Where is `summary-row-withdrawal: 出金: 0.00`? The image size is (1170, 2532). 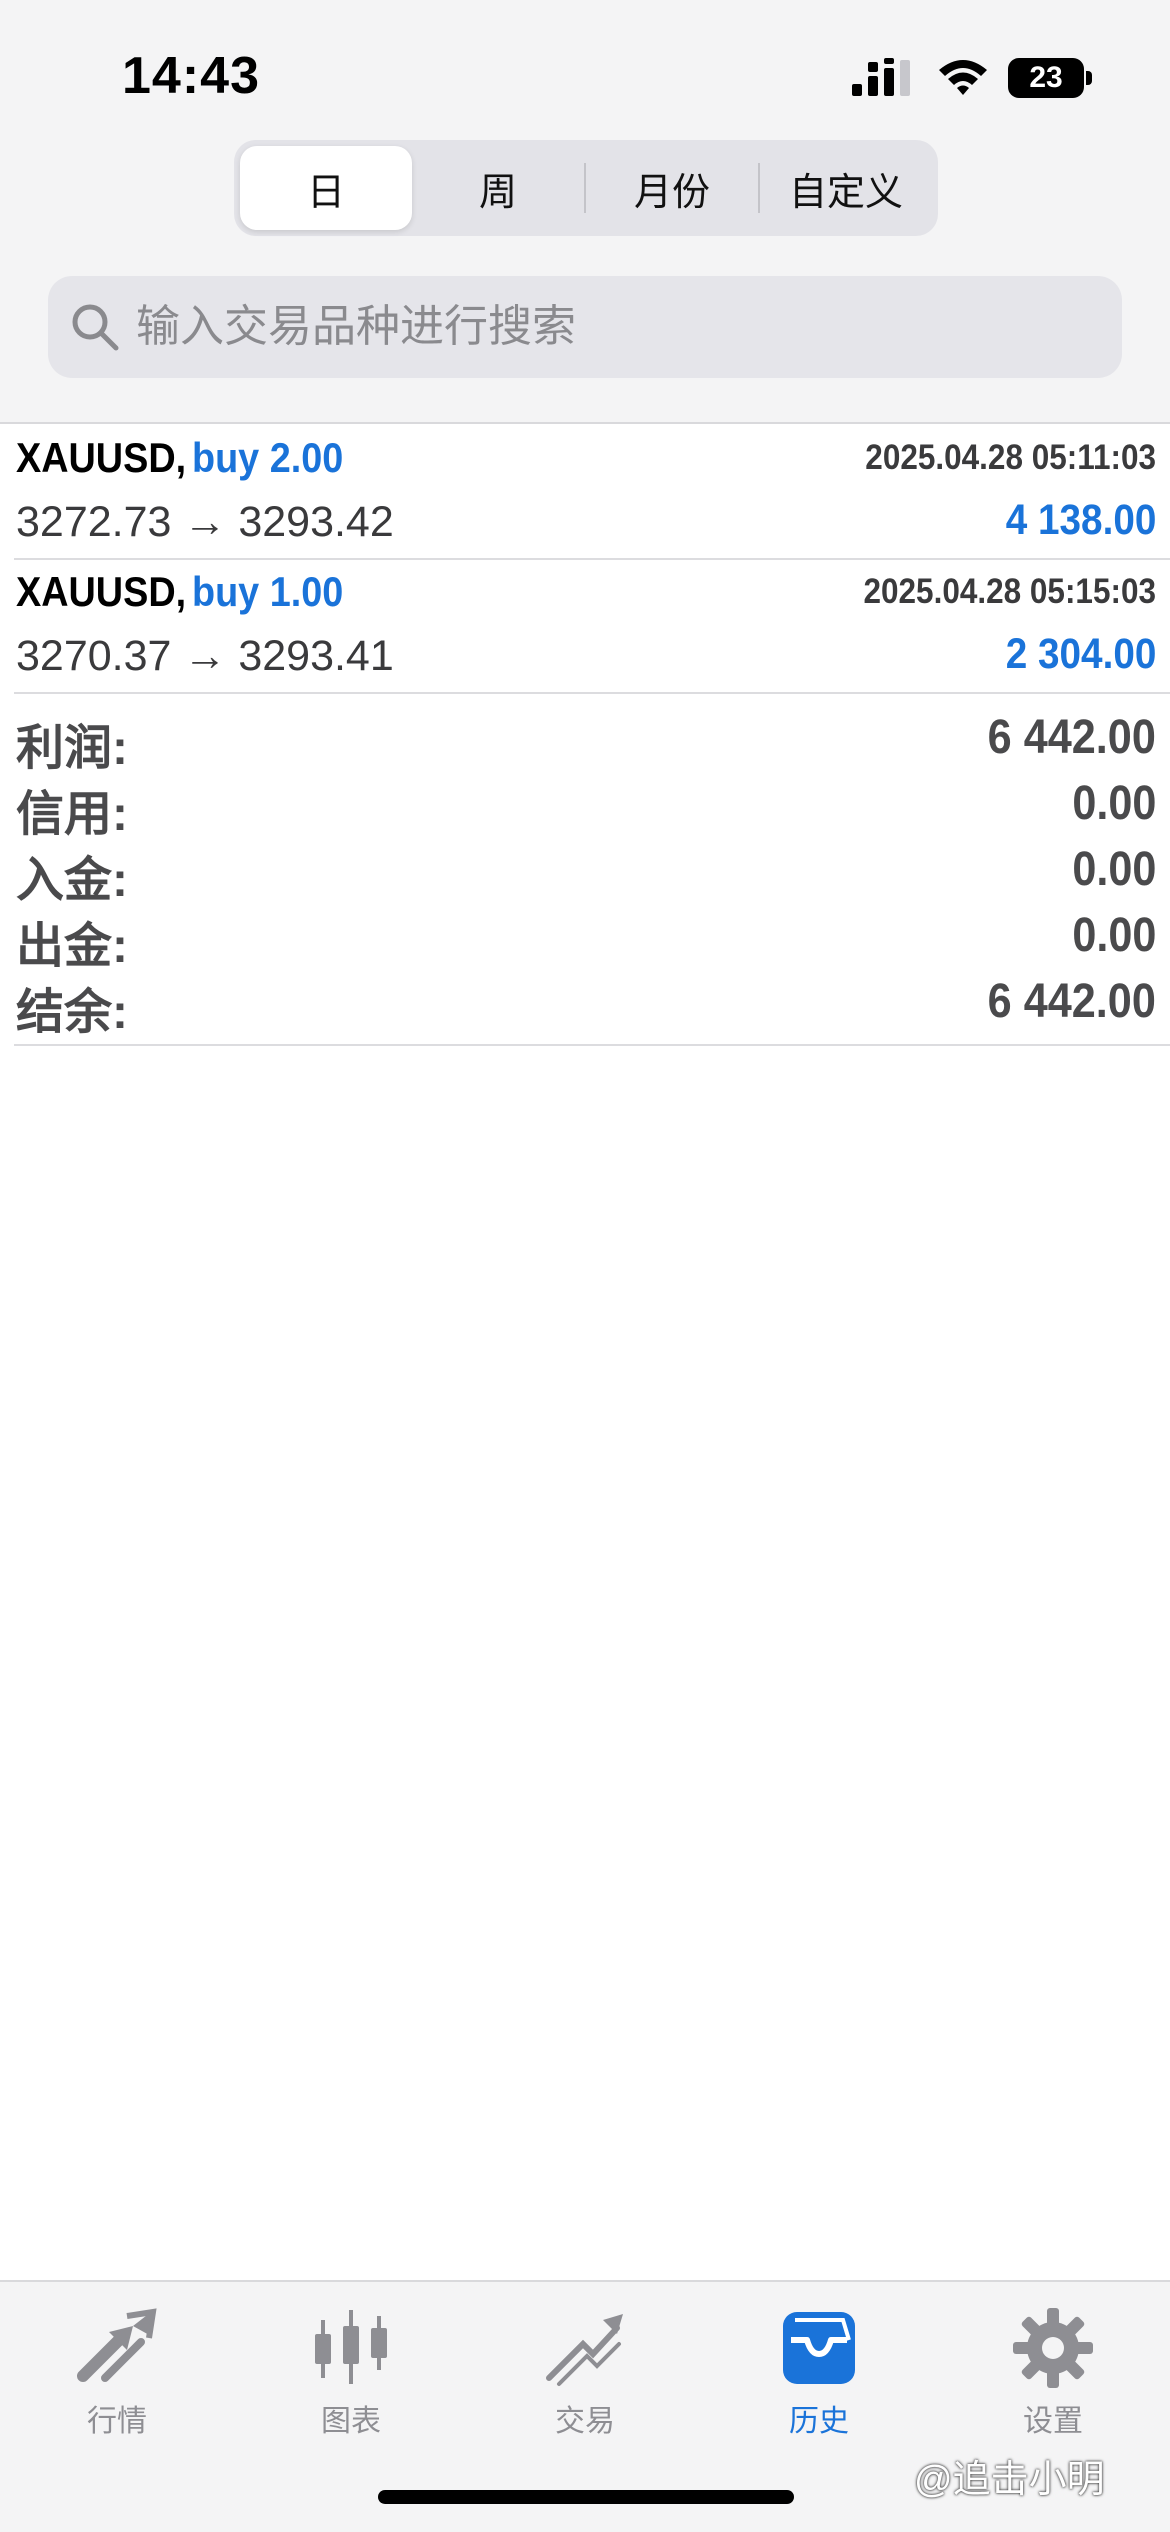
summary-row-withdrawal: 出金: 0.00 is located at coordinates (592, 937).